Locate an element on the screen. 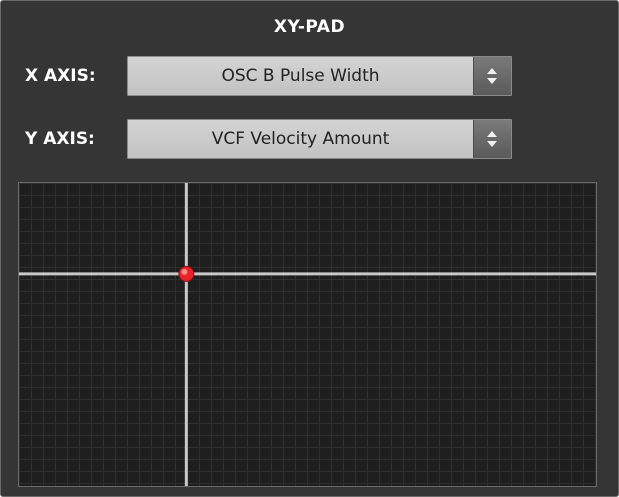 This screenshot has height=497, width=619. y-axis-up-down-icon is located at coordinates (492, 139).